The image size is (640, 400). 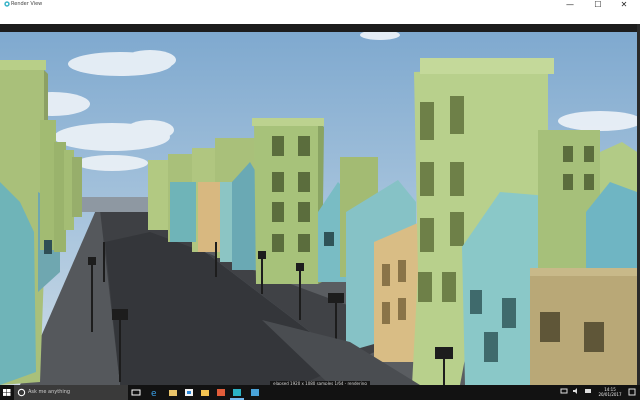 I want to click on taskbar: Ask me anything e 14:15 20/01/2017, so click(x=320, y=392).